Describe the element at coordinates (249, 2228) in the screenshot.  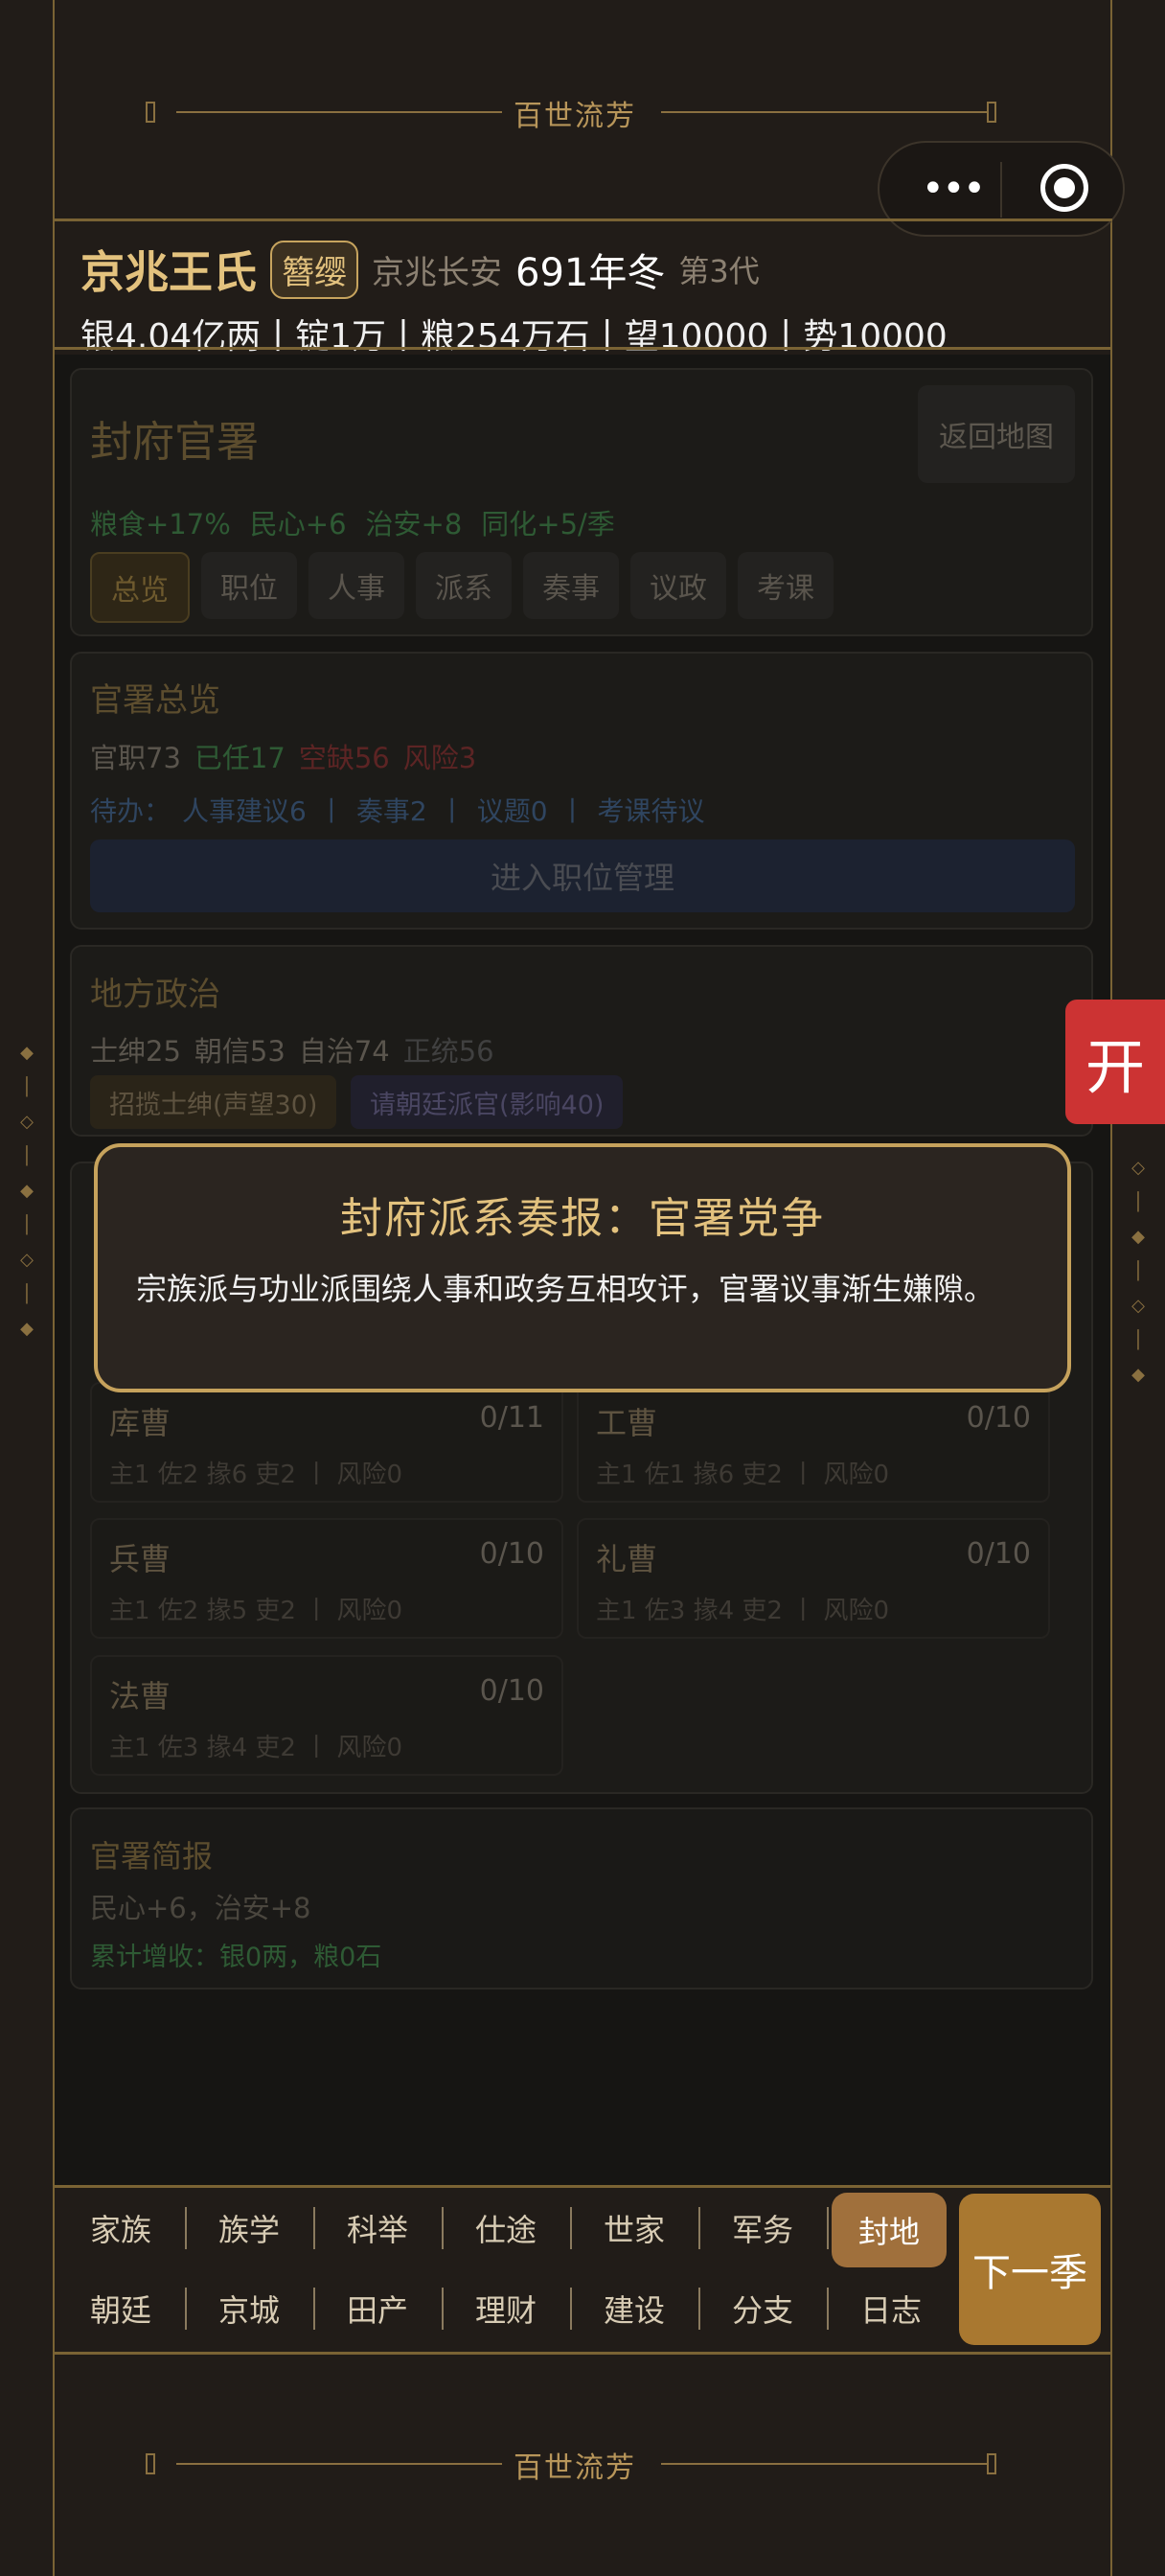
I see `nav-clan-school: 族学` at that location.